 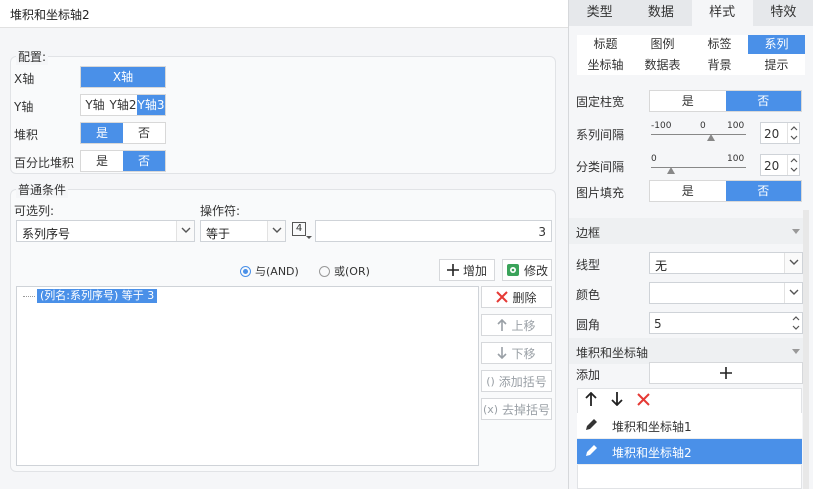 I want to click on delete-x-icon, so click(x=643, y=399).